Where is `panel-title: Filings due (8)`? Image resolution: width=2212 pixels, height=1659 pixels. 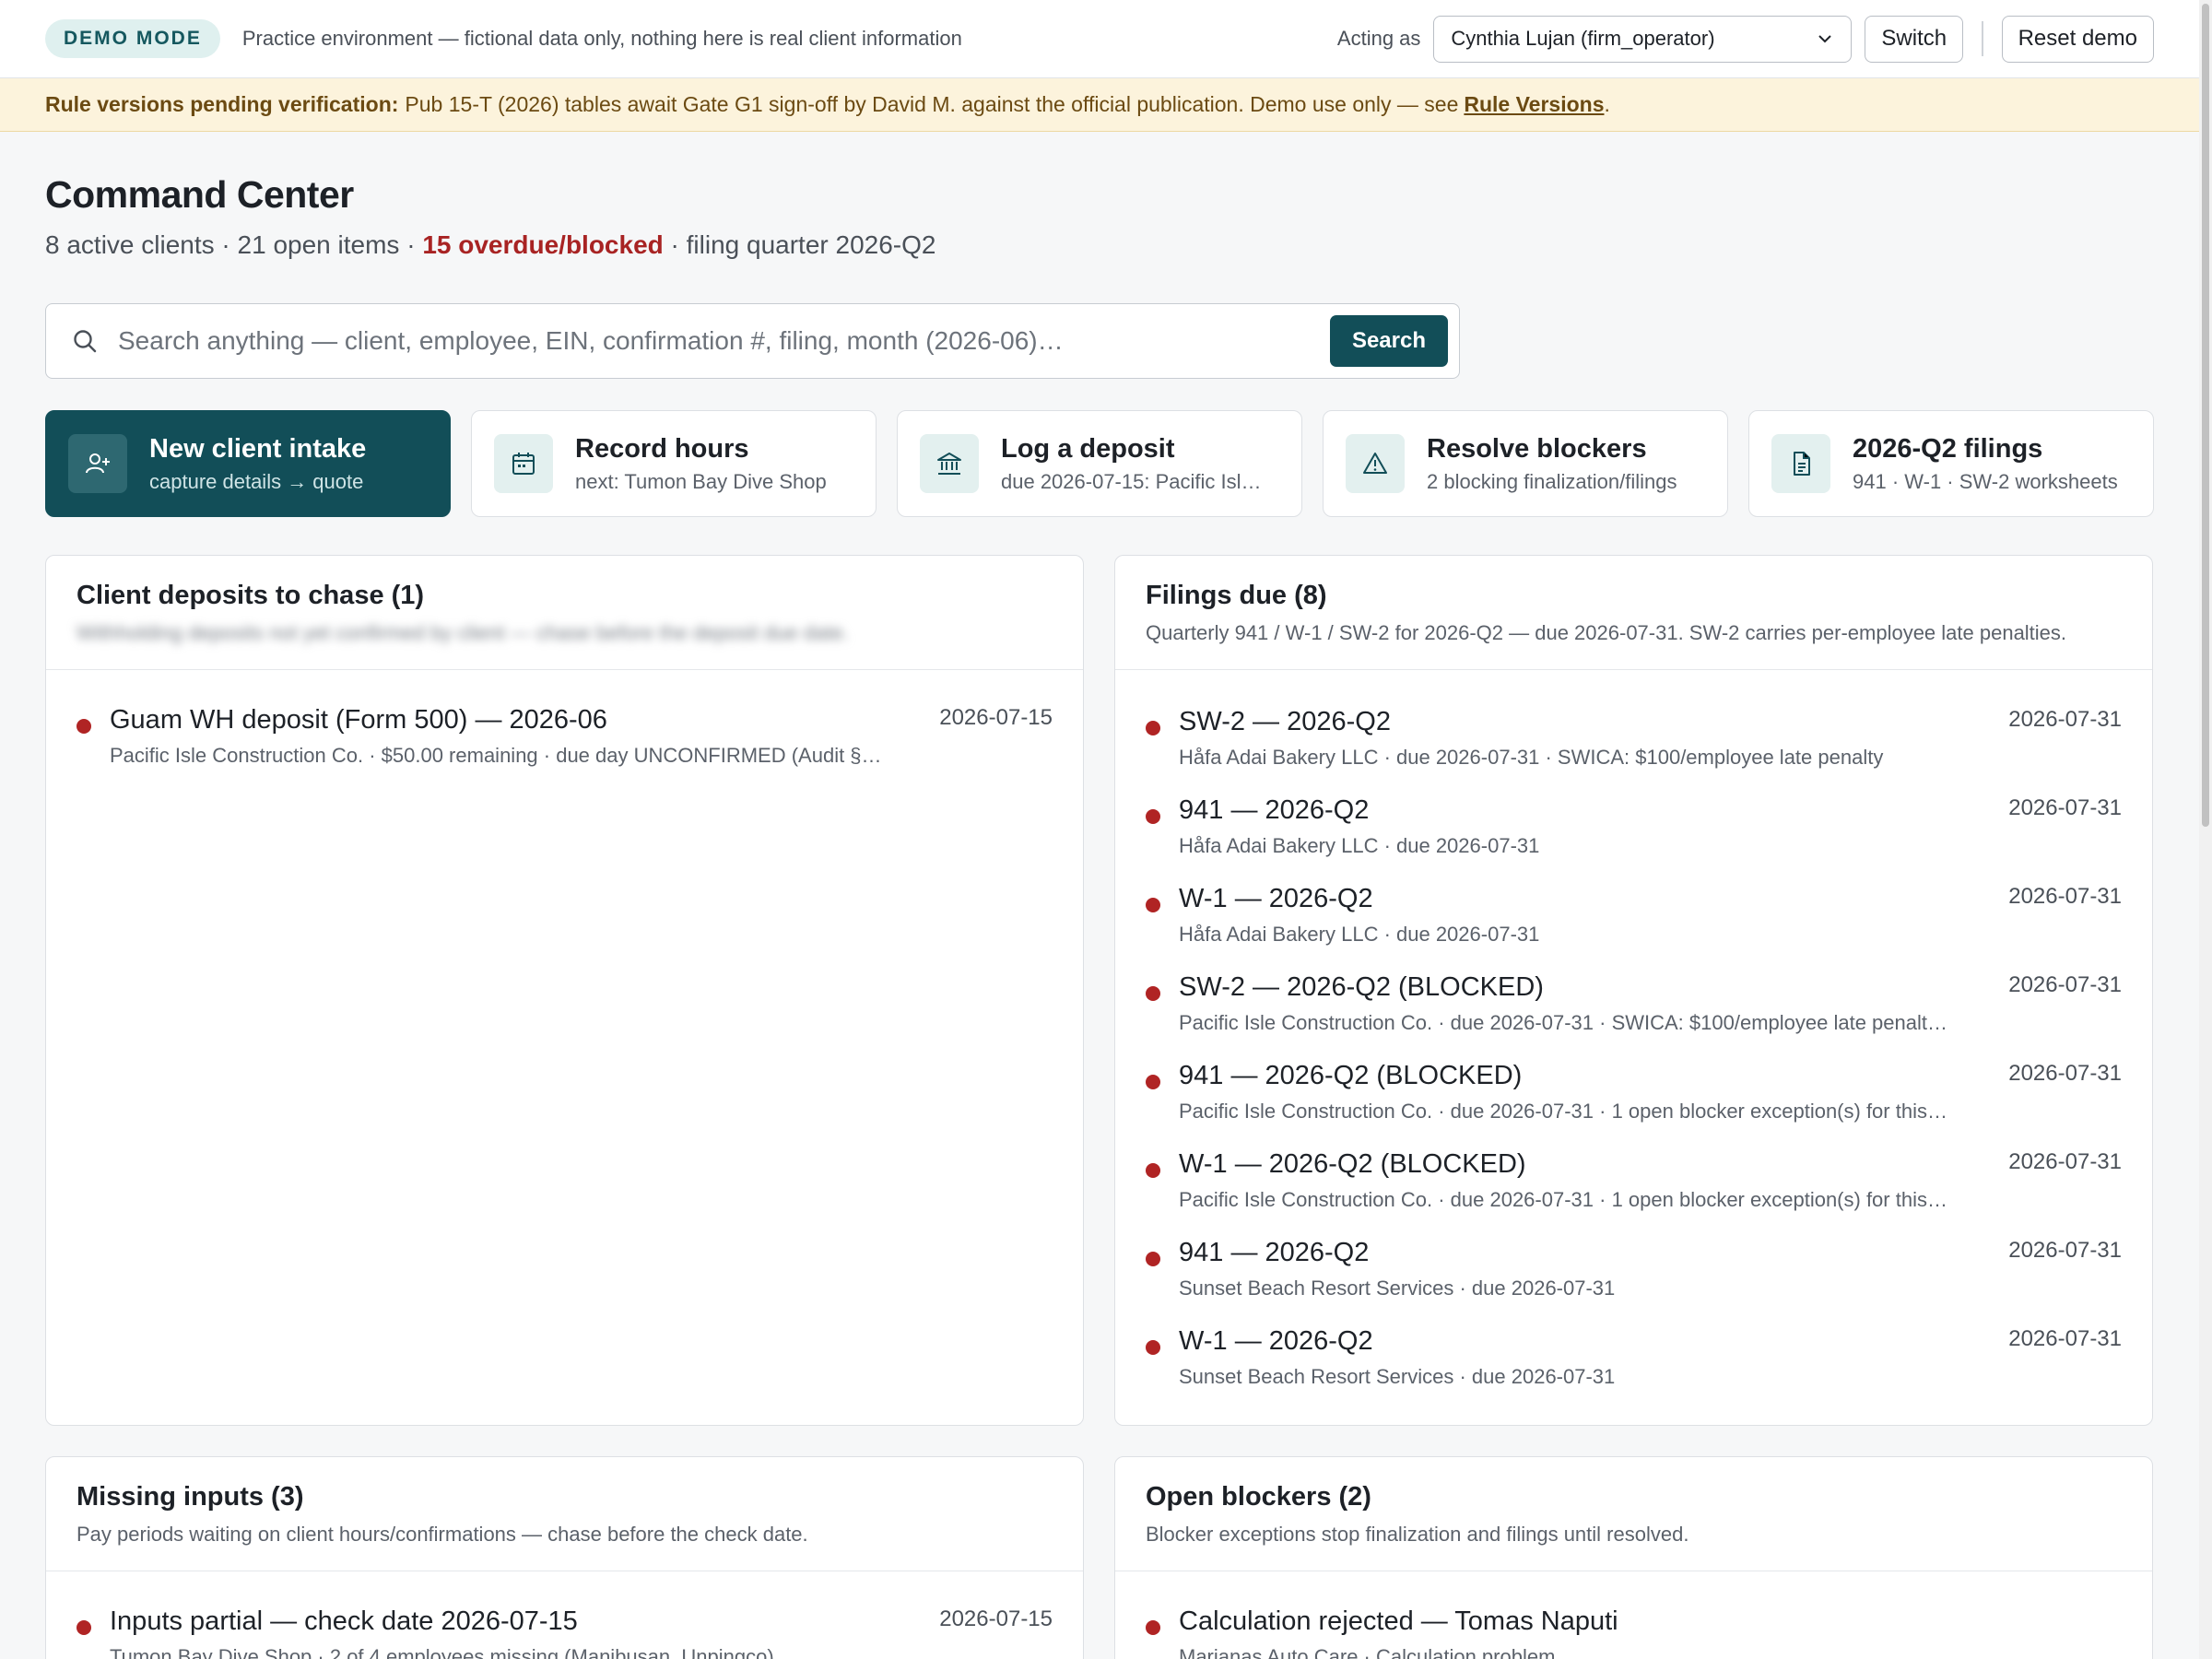 panel-title: Filings due (8) is located at coordinates (1236, 595).